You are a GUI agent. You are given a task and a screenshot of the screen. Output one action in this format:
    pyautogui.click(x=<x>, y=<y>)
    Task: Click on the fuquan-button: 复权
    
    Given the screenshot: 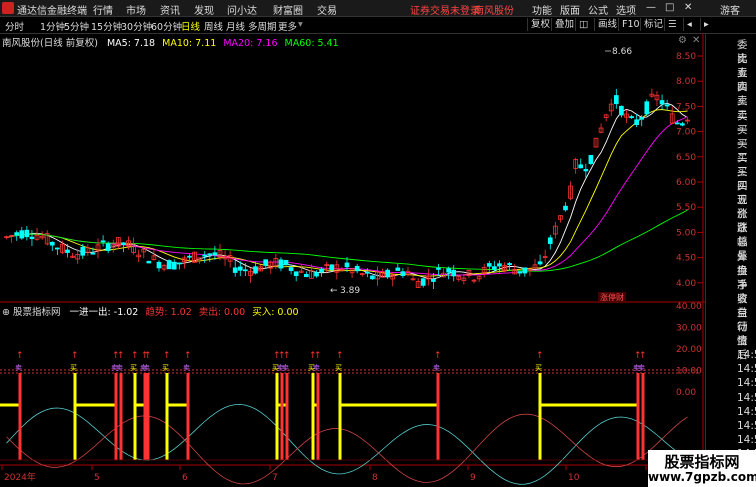 What is the action you would take?
    pyautogui.click(x=540, y=24)
    